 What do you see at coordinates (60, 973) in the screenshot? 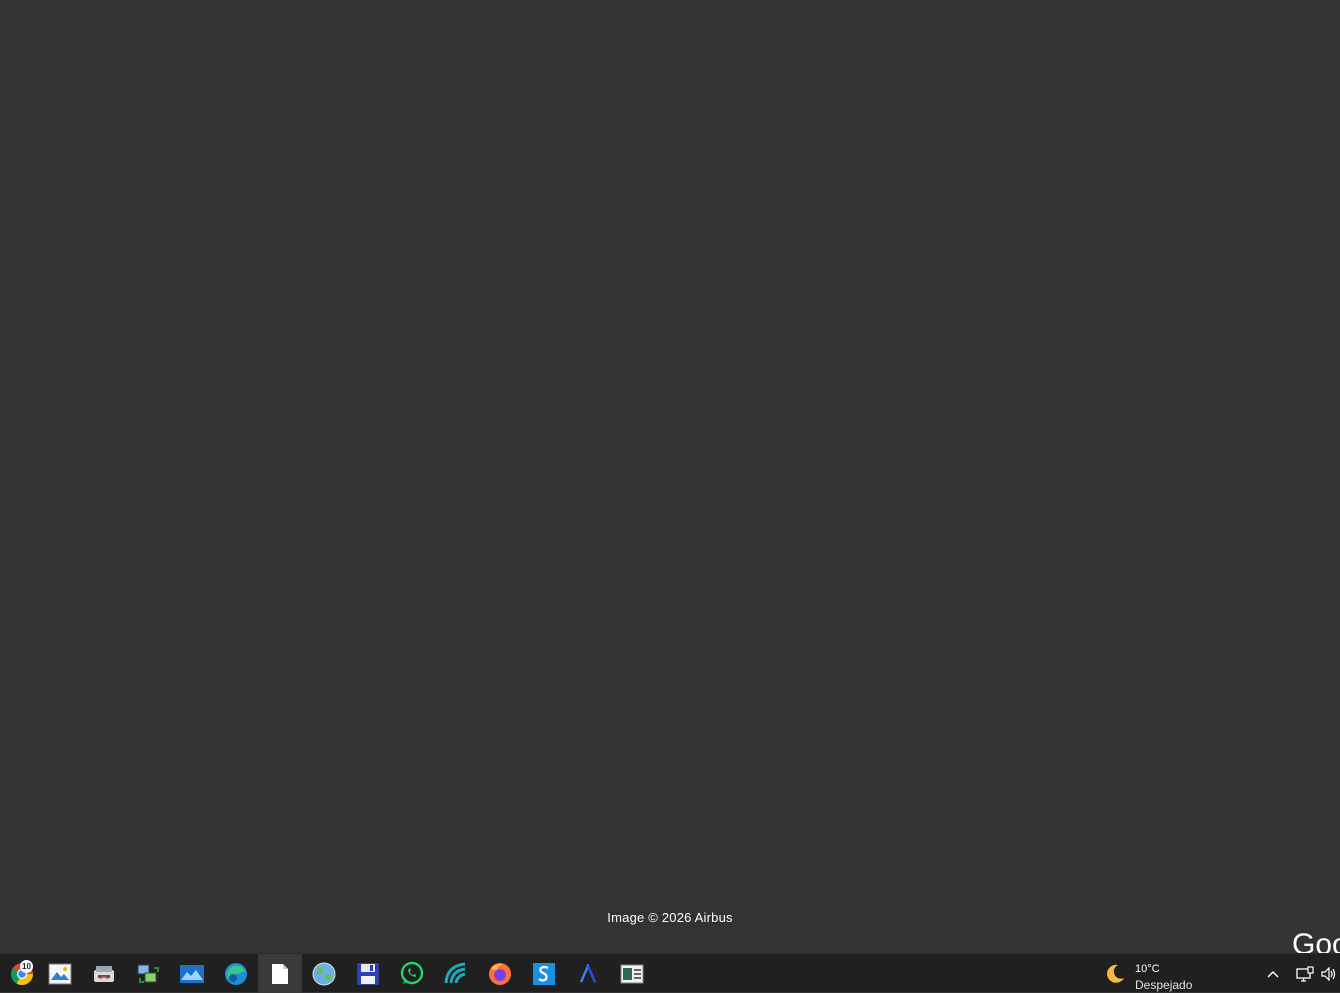
I see `photo-viewer-icon` at bounding box center [60, 973].